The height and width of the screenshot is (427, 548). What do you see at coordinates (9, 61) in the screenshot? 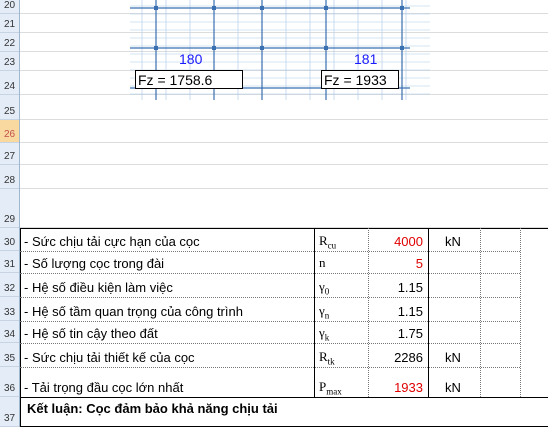
I see `row-header-23: 23` at bounding box center [9, 61].